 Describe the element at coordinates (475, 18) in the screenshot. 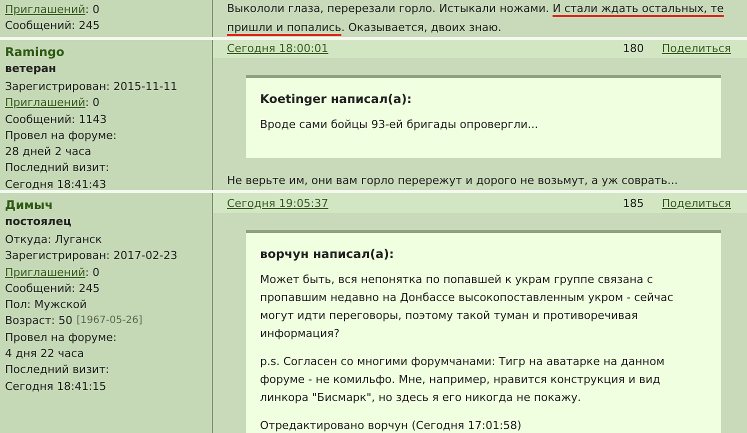

I see `post-text: Выкололи глаза, перерезали горло. Истыкали ножами. И стали ждать остальных, те пришли и попались. Оказывается, двоих знаю.` at that location.